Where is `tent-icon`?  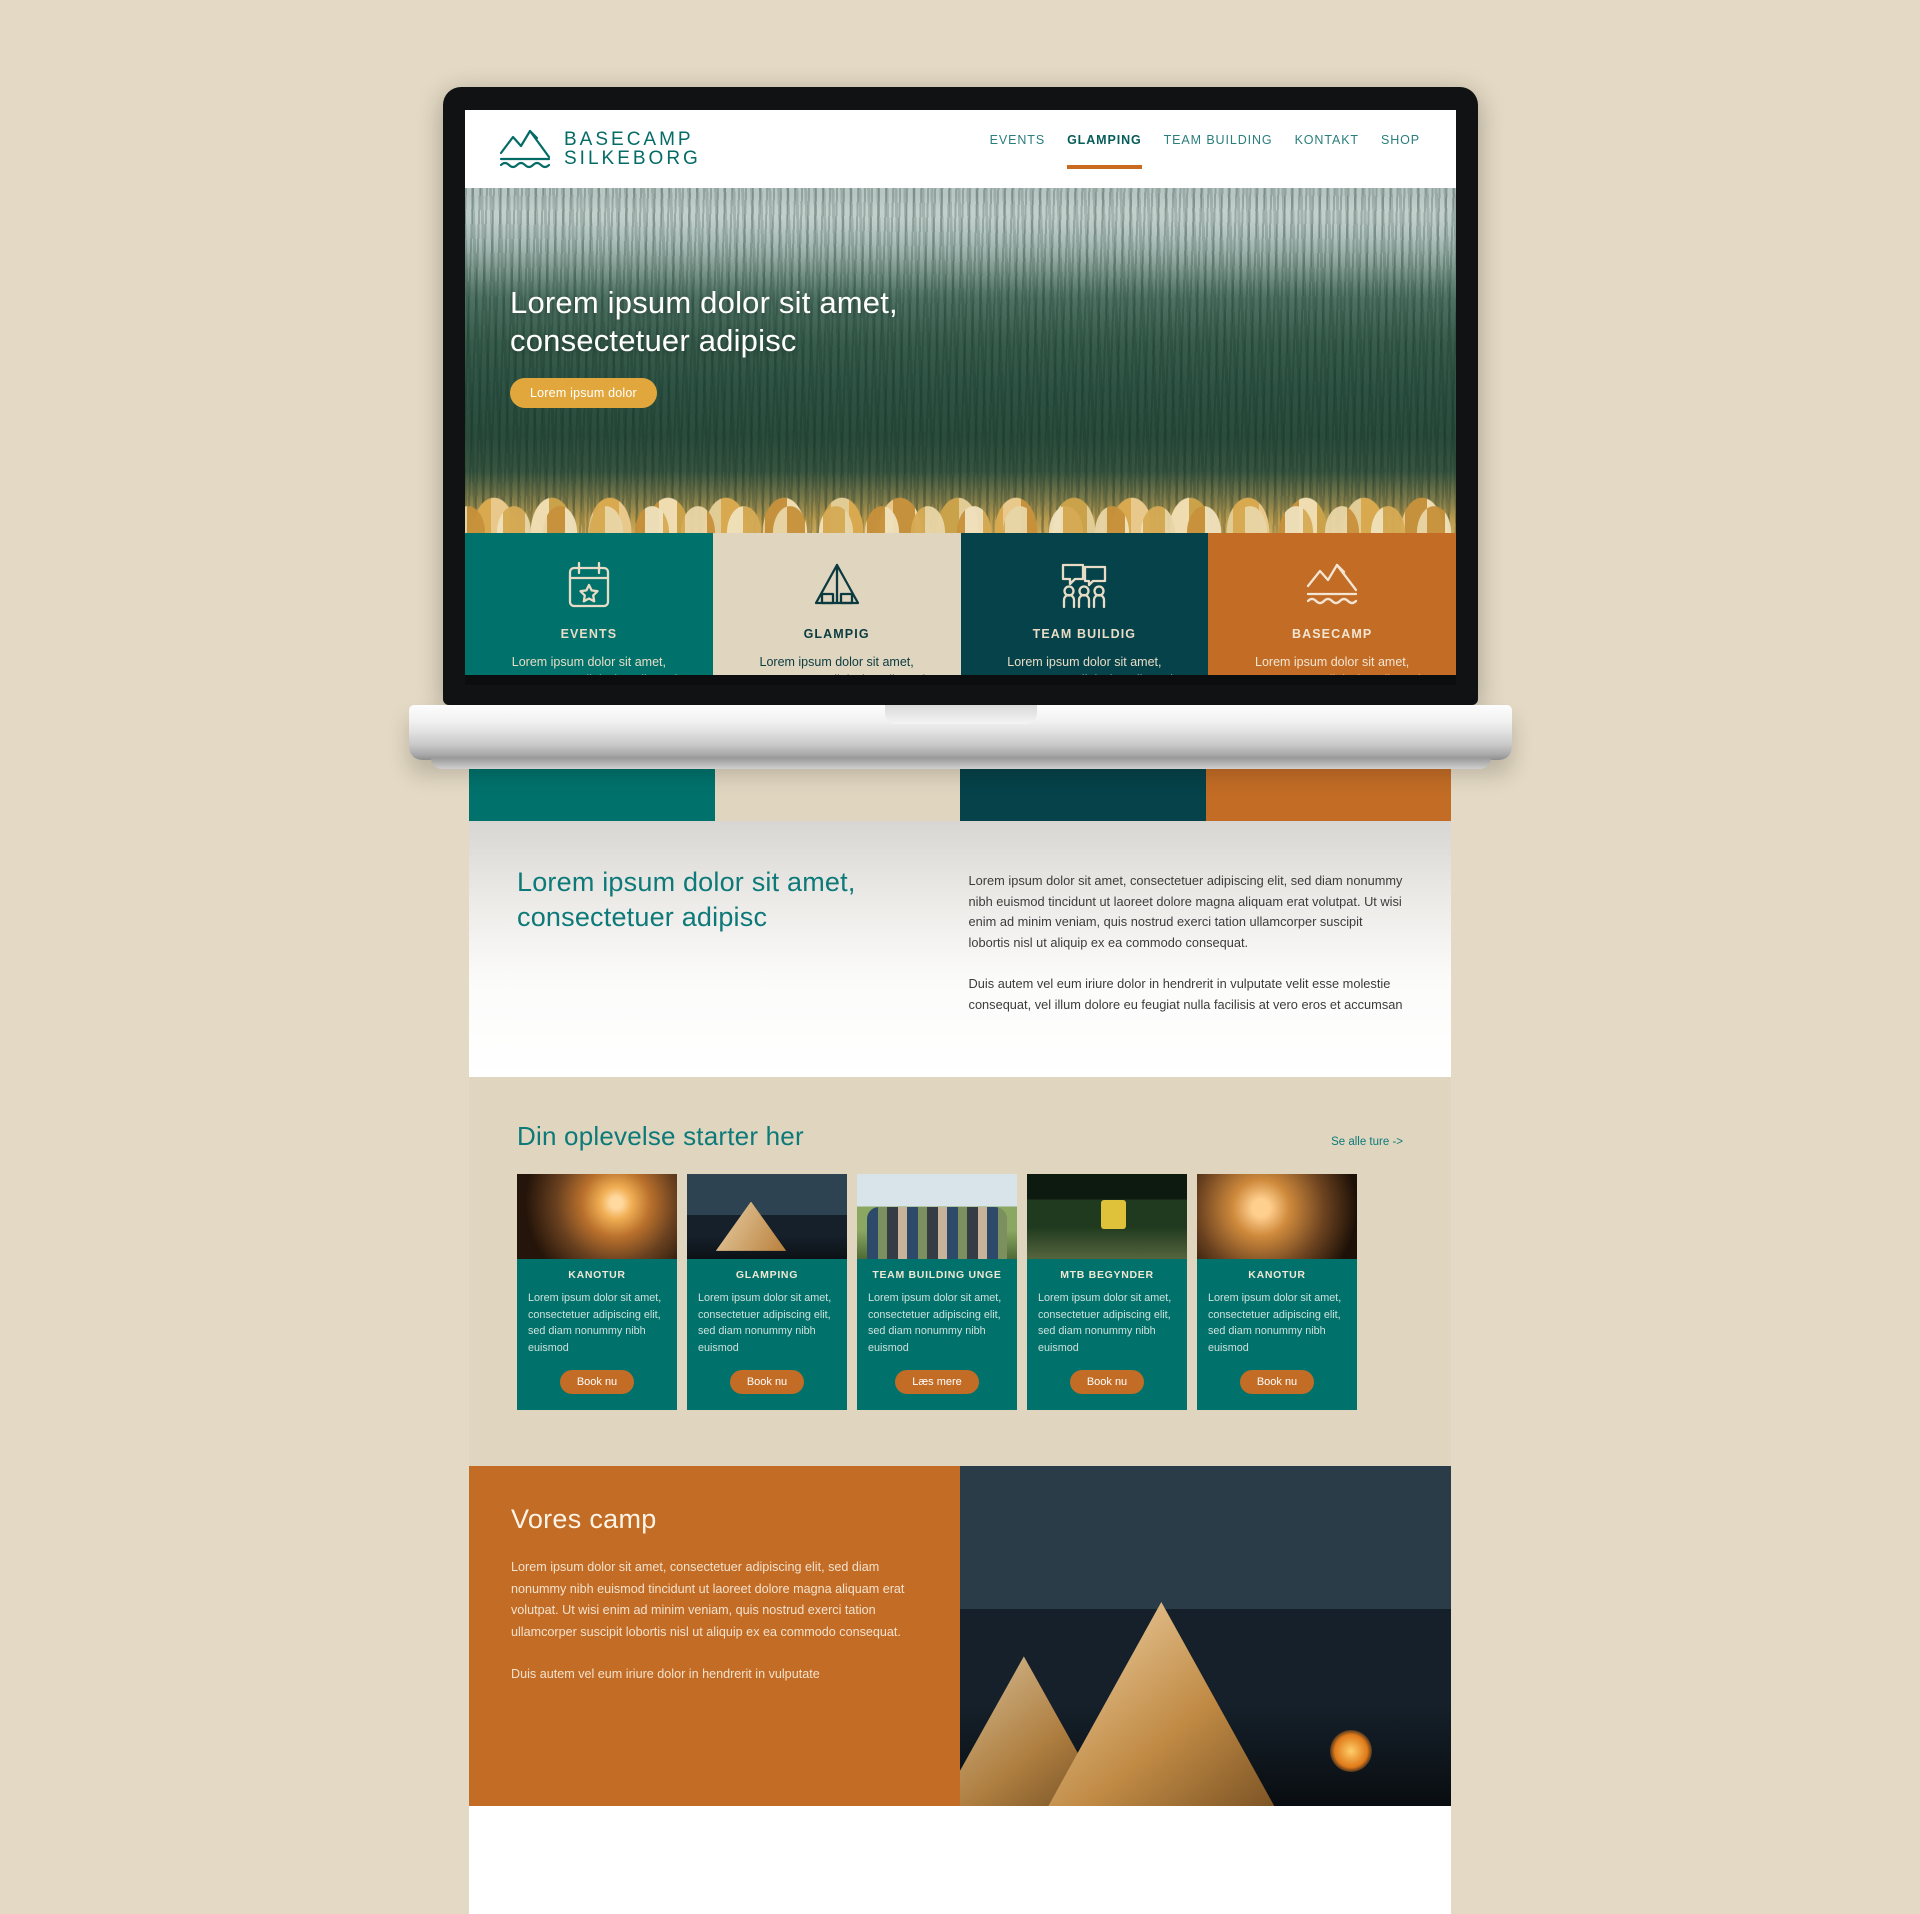 tent-icon is located at coordinates (837, 585).